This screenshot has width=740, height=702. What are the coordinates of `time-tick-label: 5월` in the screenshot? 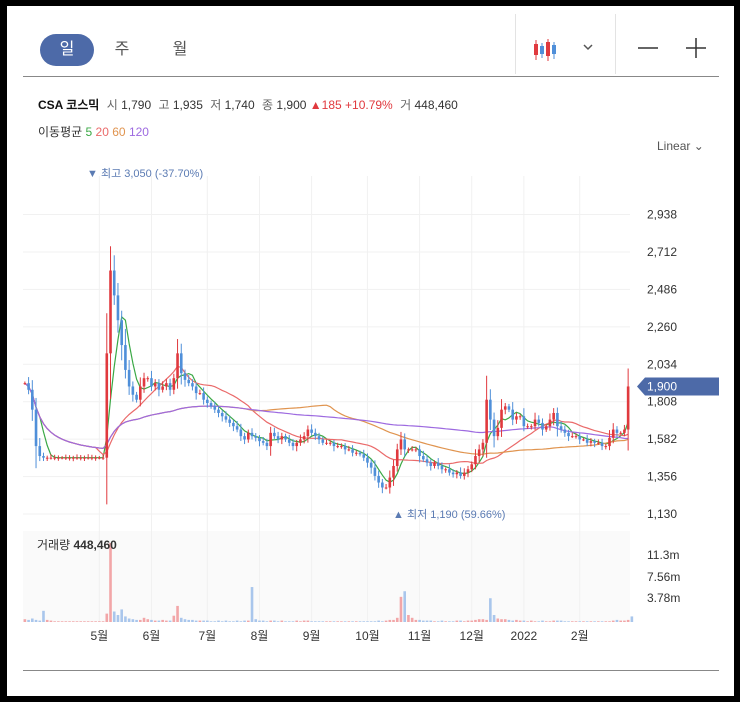 It's located at (99, 636).